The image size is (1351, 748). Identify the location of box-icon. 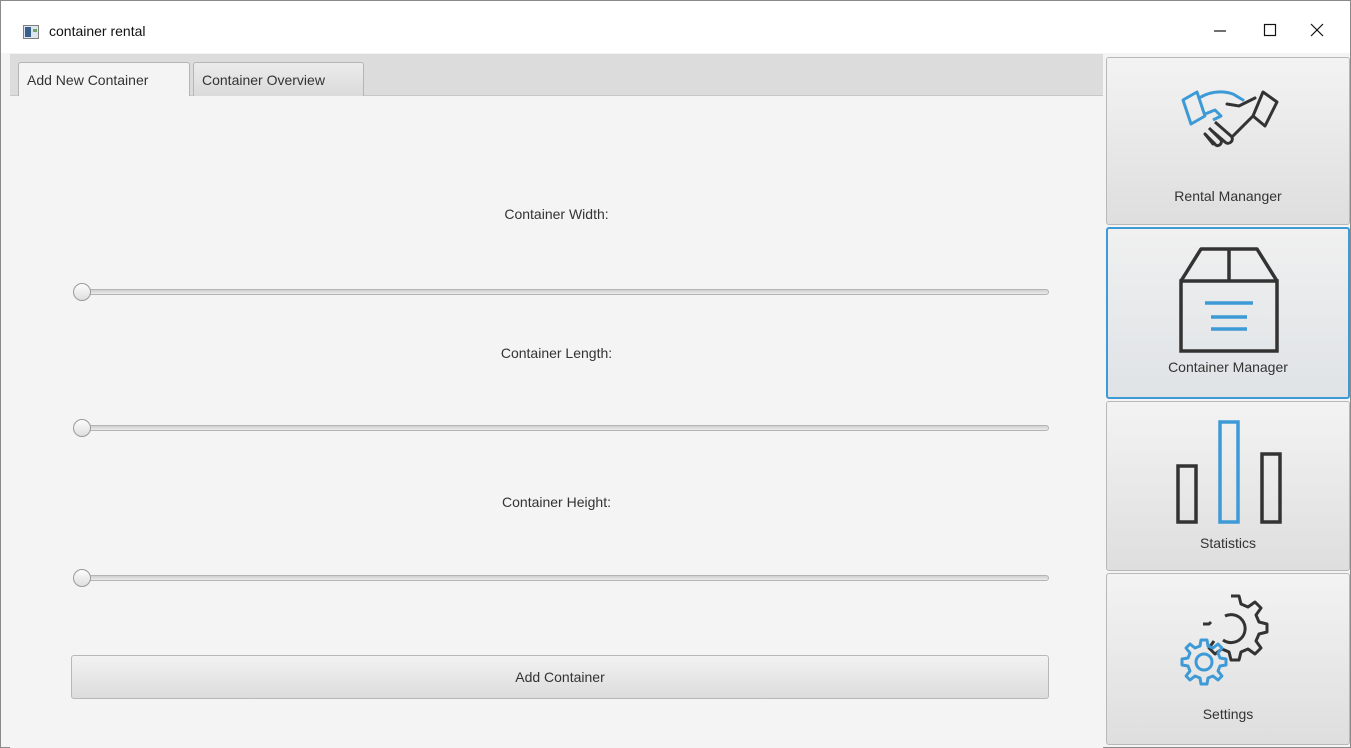
(1229, 300).